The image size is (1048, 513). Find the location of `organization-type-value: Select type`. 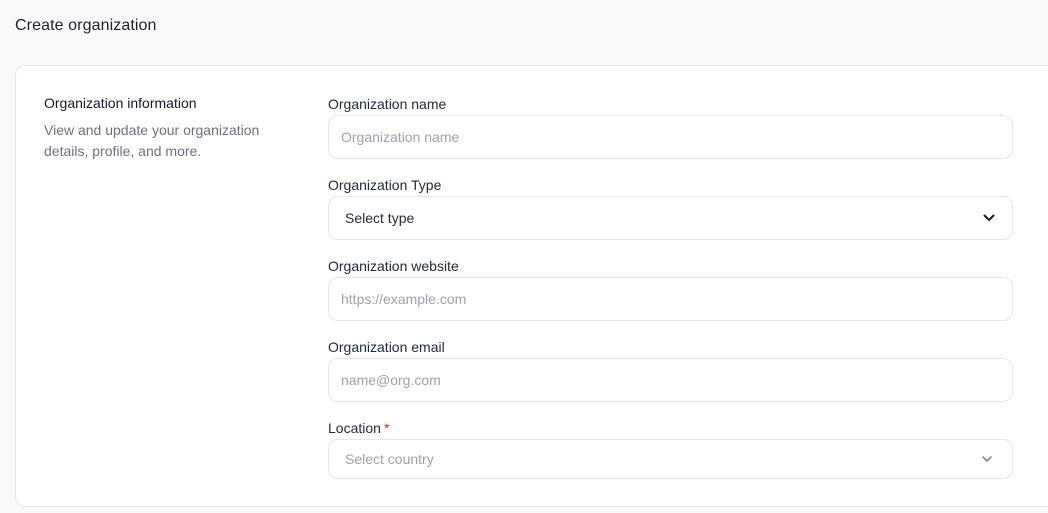

organization-type-value: Select type is located at coordinates (380, 218).